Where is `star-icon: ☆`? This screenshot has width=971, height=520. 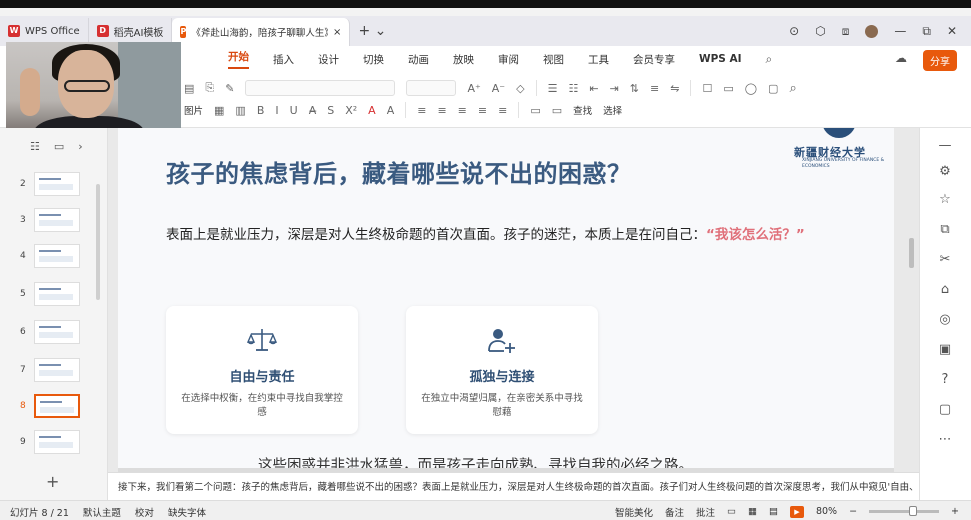
star-icon: ☆ is located at coordinates (945, 199).